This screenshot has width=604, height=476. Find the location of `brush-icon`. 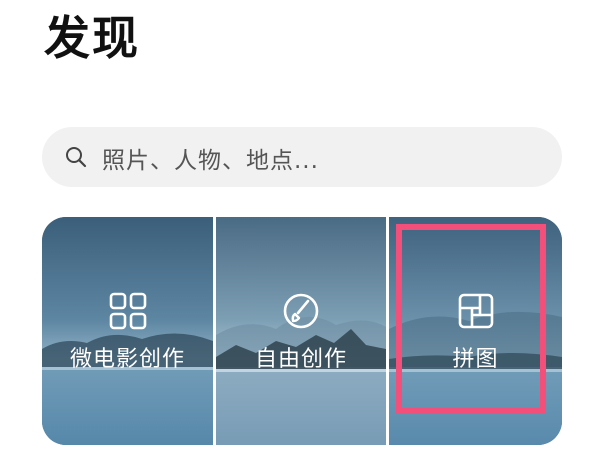

brush-icon is located at coordinates (301, 311).